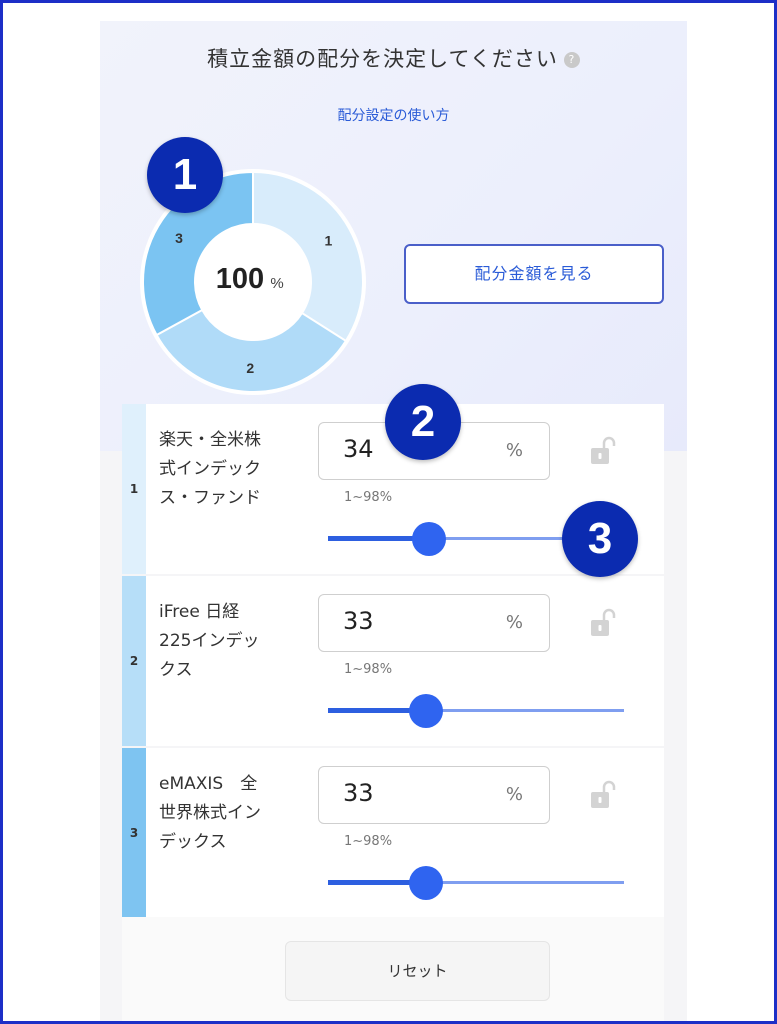  I want to click on fund-row-3: 3 eMAXIS 全 世界株式イン デックス 33 % 1~98%, so click(393, 833).